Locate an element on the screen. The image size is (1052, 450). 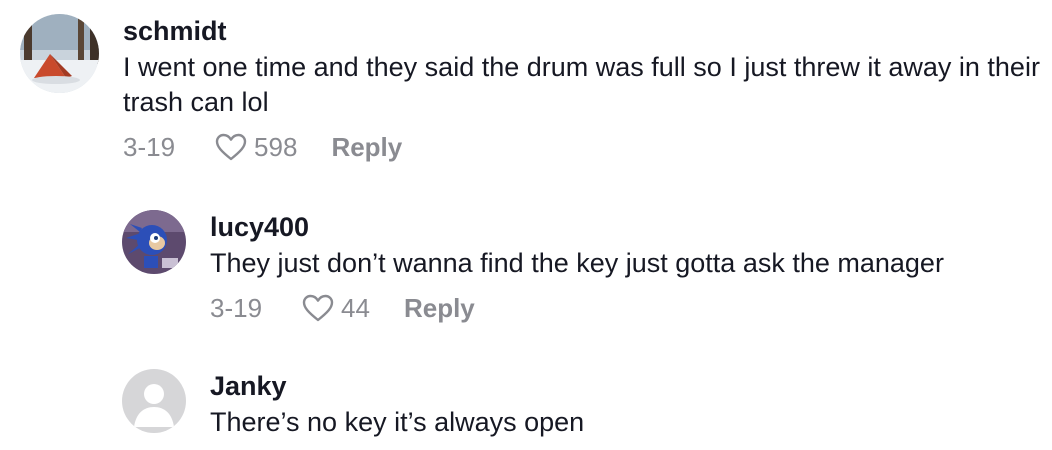
default-avatar-icon is located at coordinates (154, 401).